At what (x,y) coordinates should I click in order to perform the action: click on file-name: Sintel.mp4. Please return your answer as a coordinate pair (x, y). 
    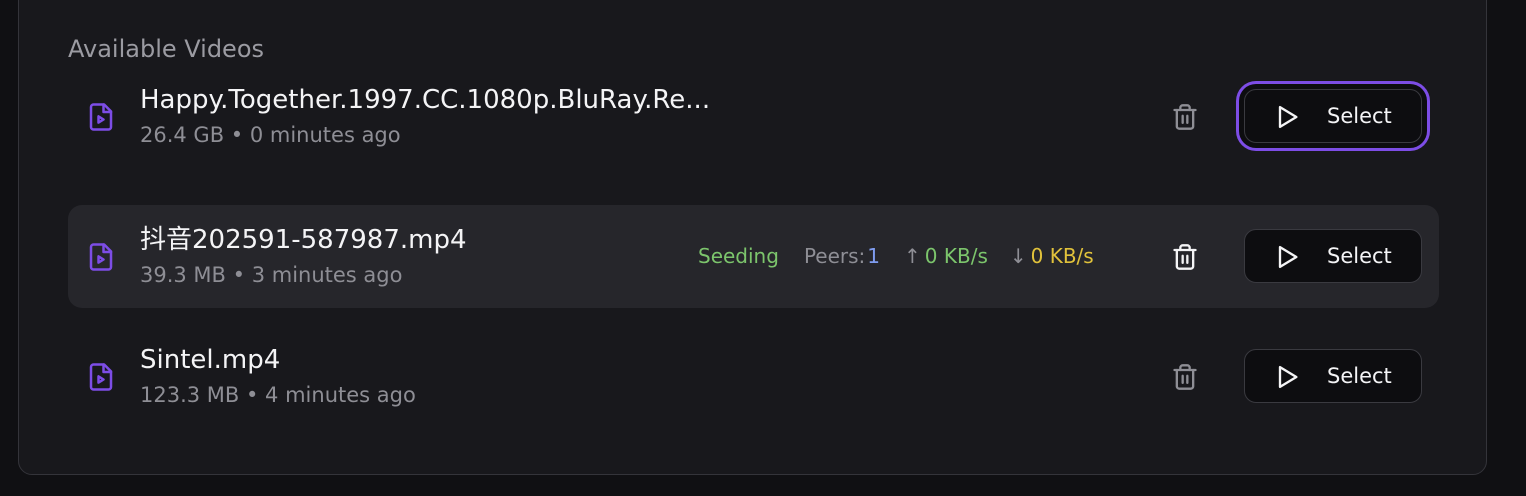
    Looking at the image, I should click on (210, 360).